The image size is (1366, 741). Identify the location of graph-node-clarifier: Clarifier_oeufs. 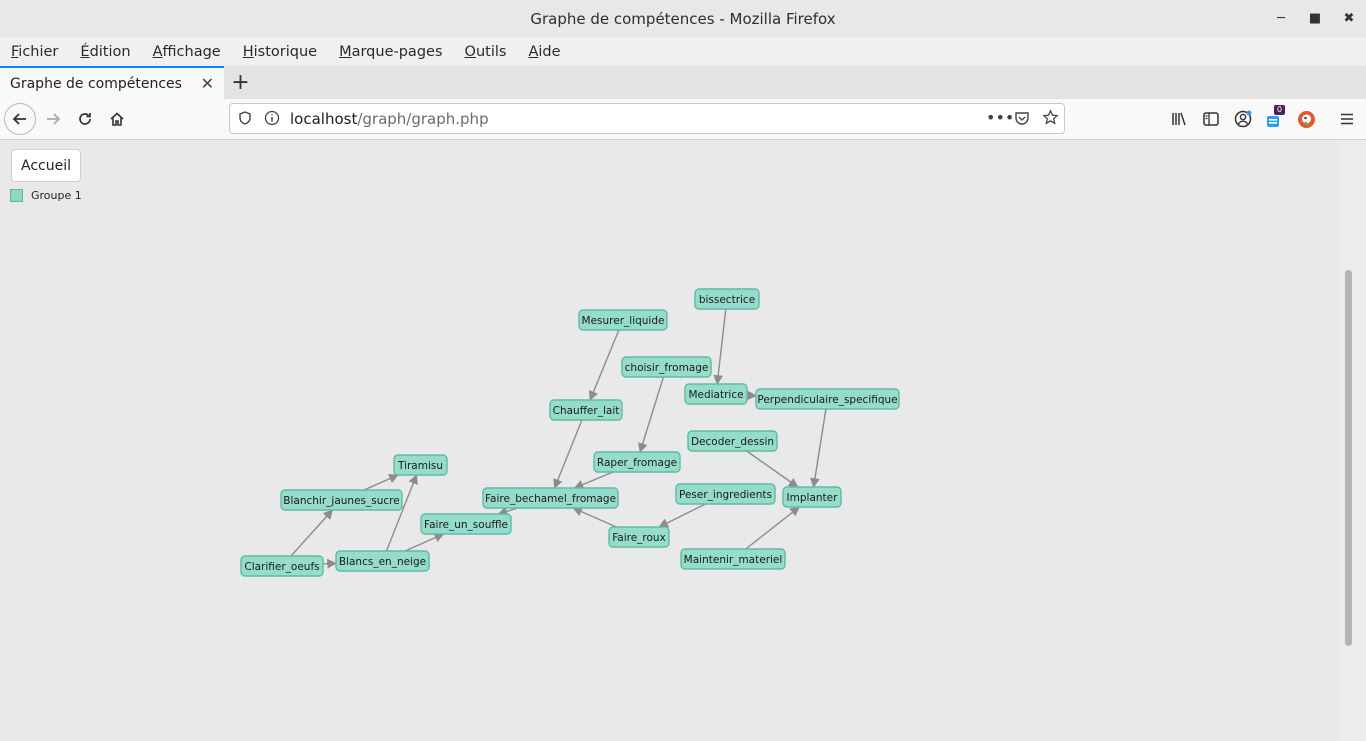
(282, 566).